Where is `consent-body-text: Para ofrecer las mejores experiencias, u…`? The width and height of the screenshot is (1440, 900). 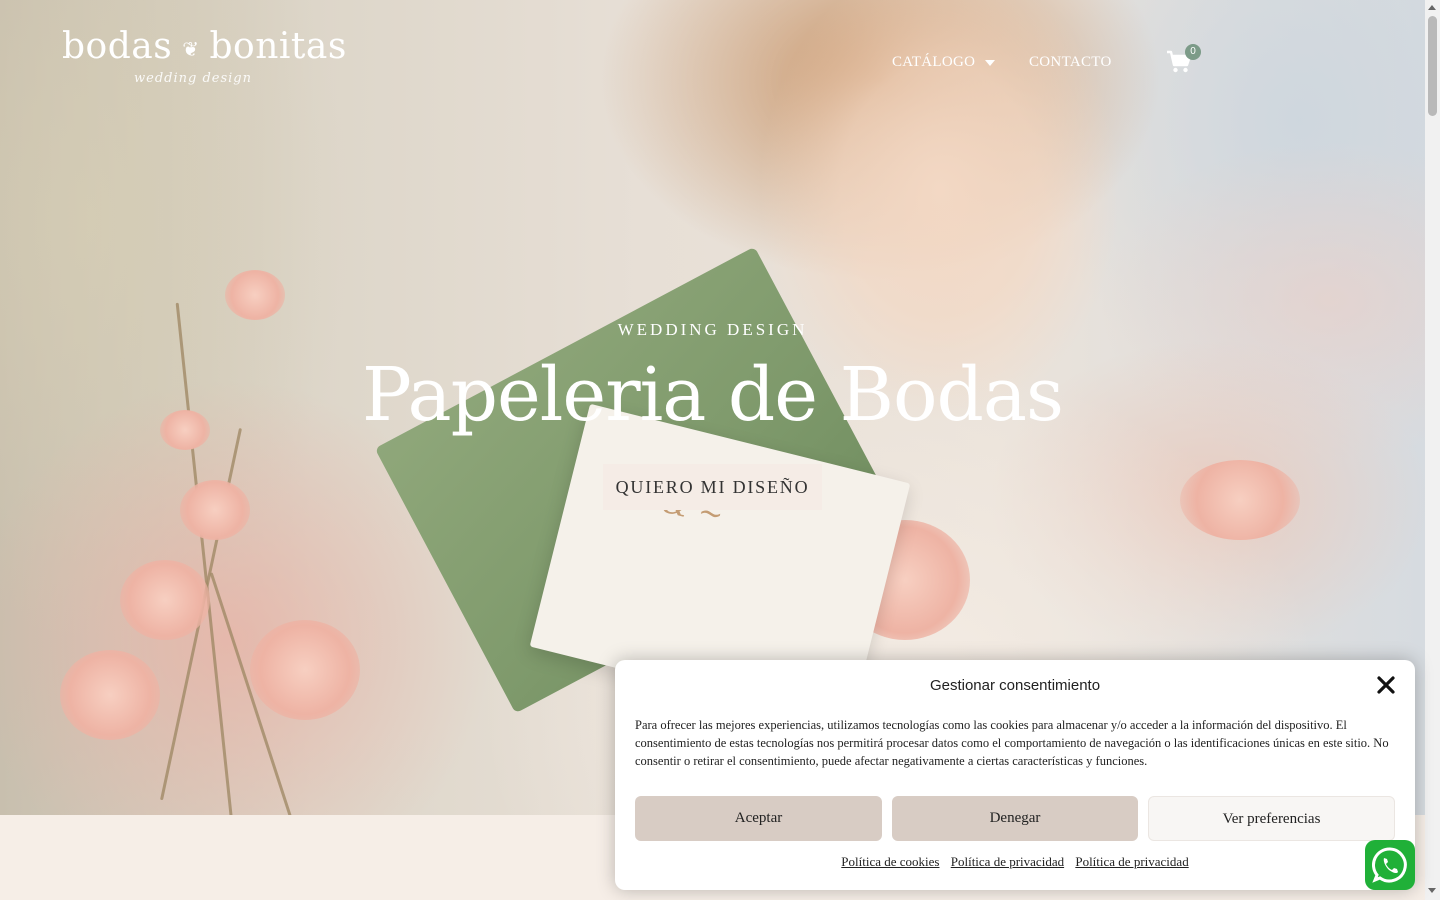
consent-body-text: Para ofrecer las mejores experiencias, u… is located at coordinates (1012, 743).